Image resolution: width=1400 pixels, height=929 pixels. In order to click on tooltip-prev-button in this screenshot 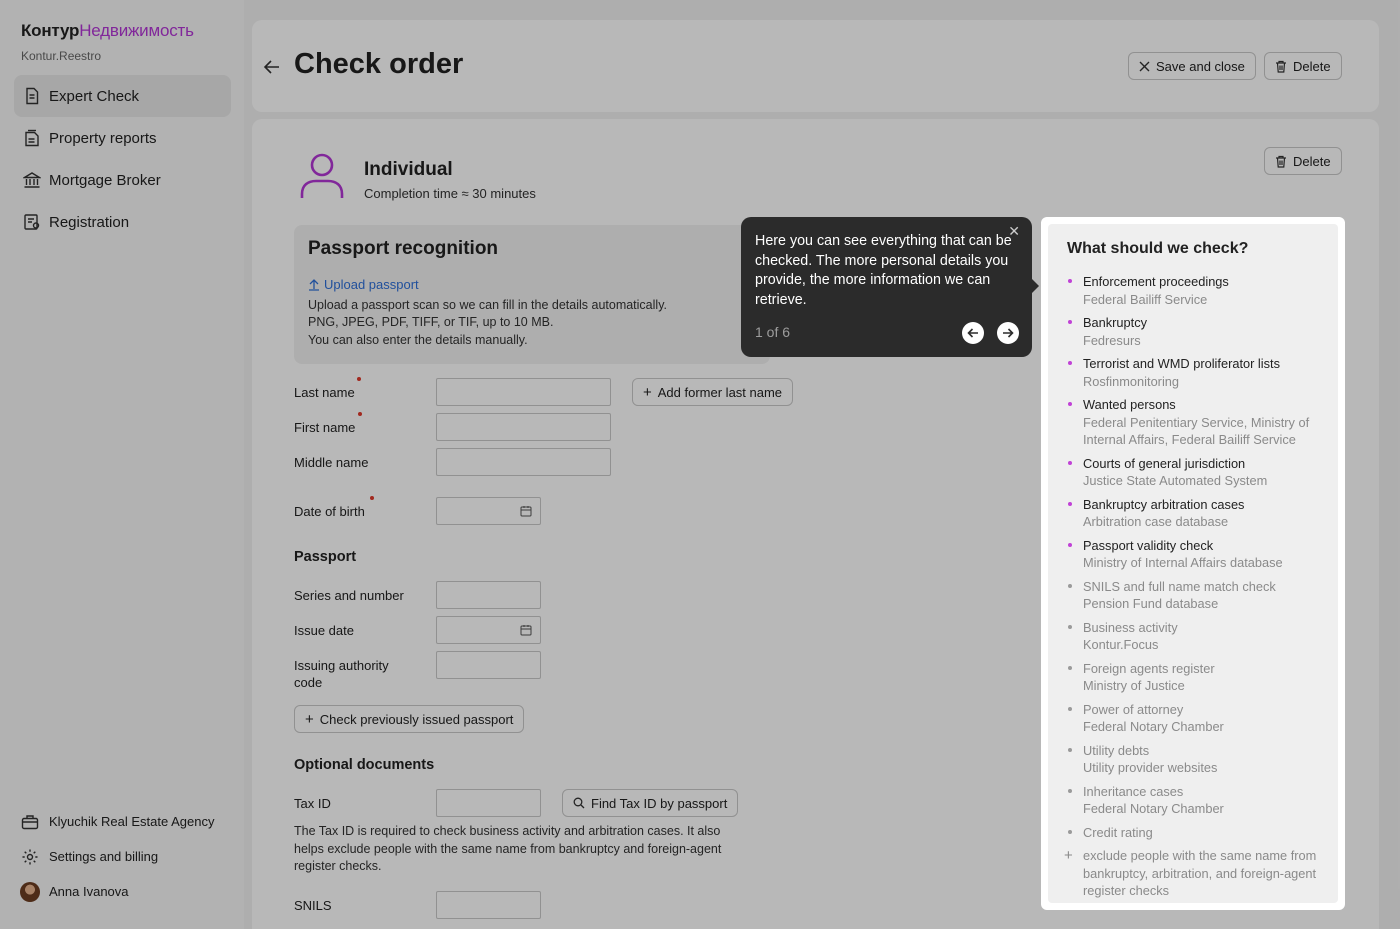, I will do `click(973, 333)`.